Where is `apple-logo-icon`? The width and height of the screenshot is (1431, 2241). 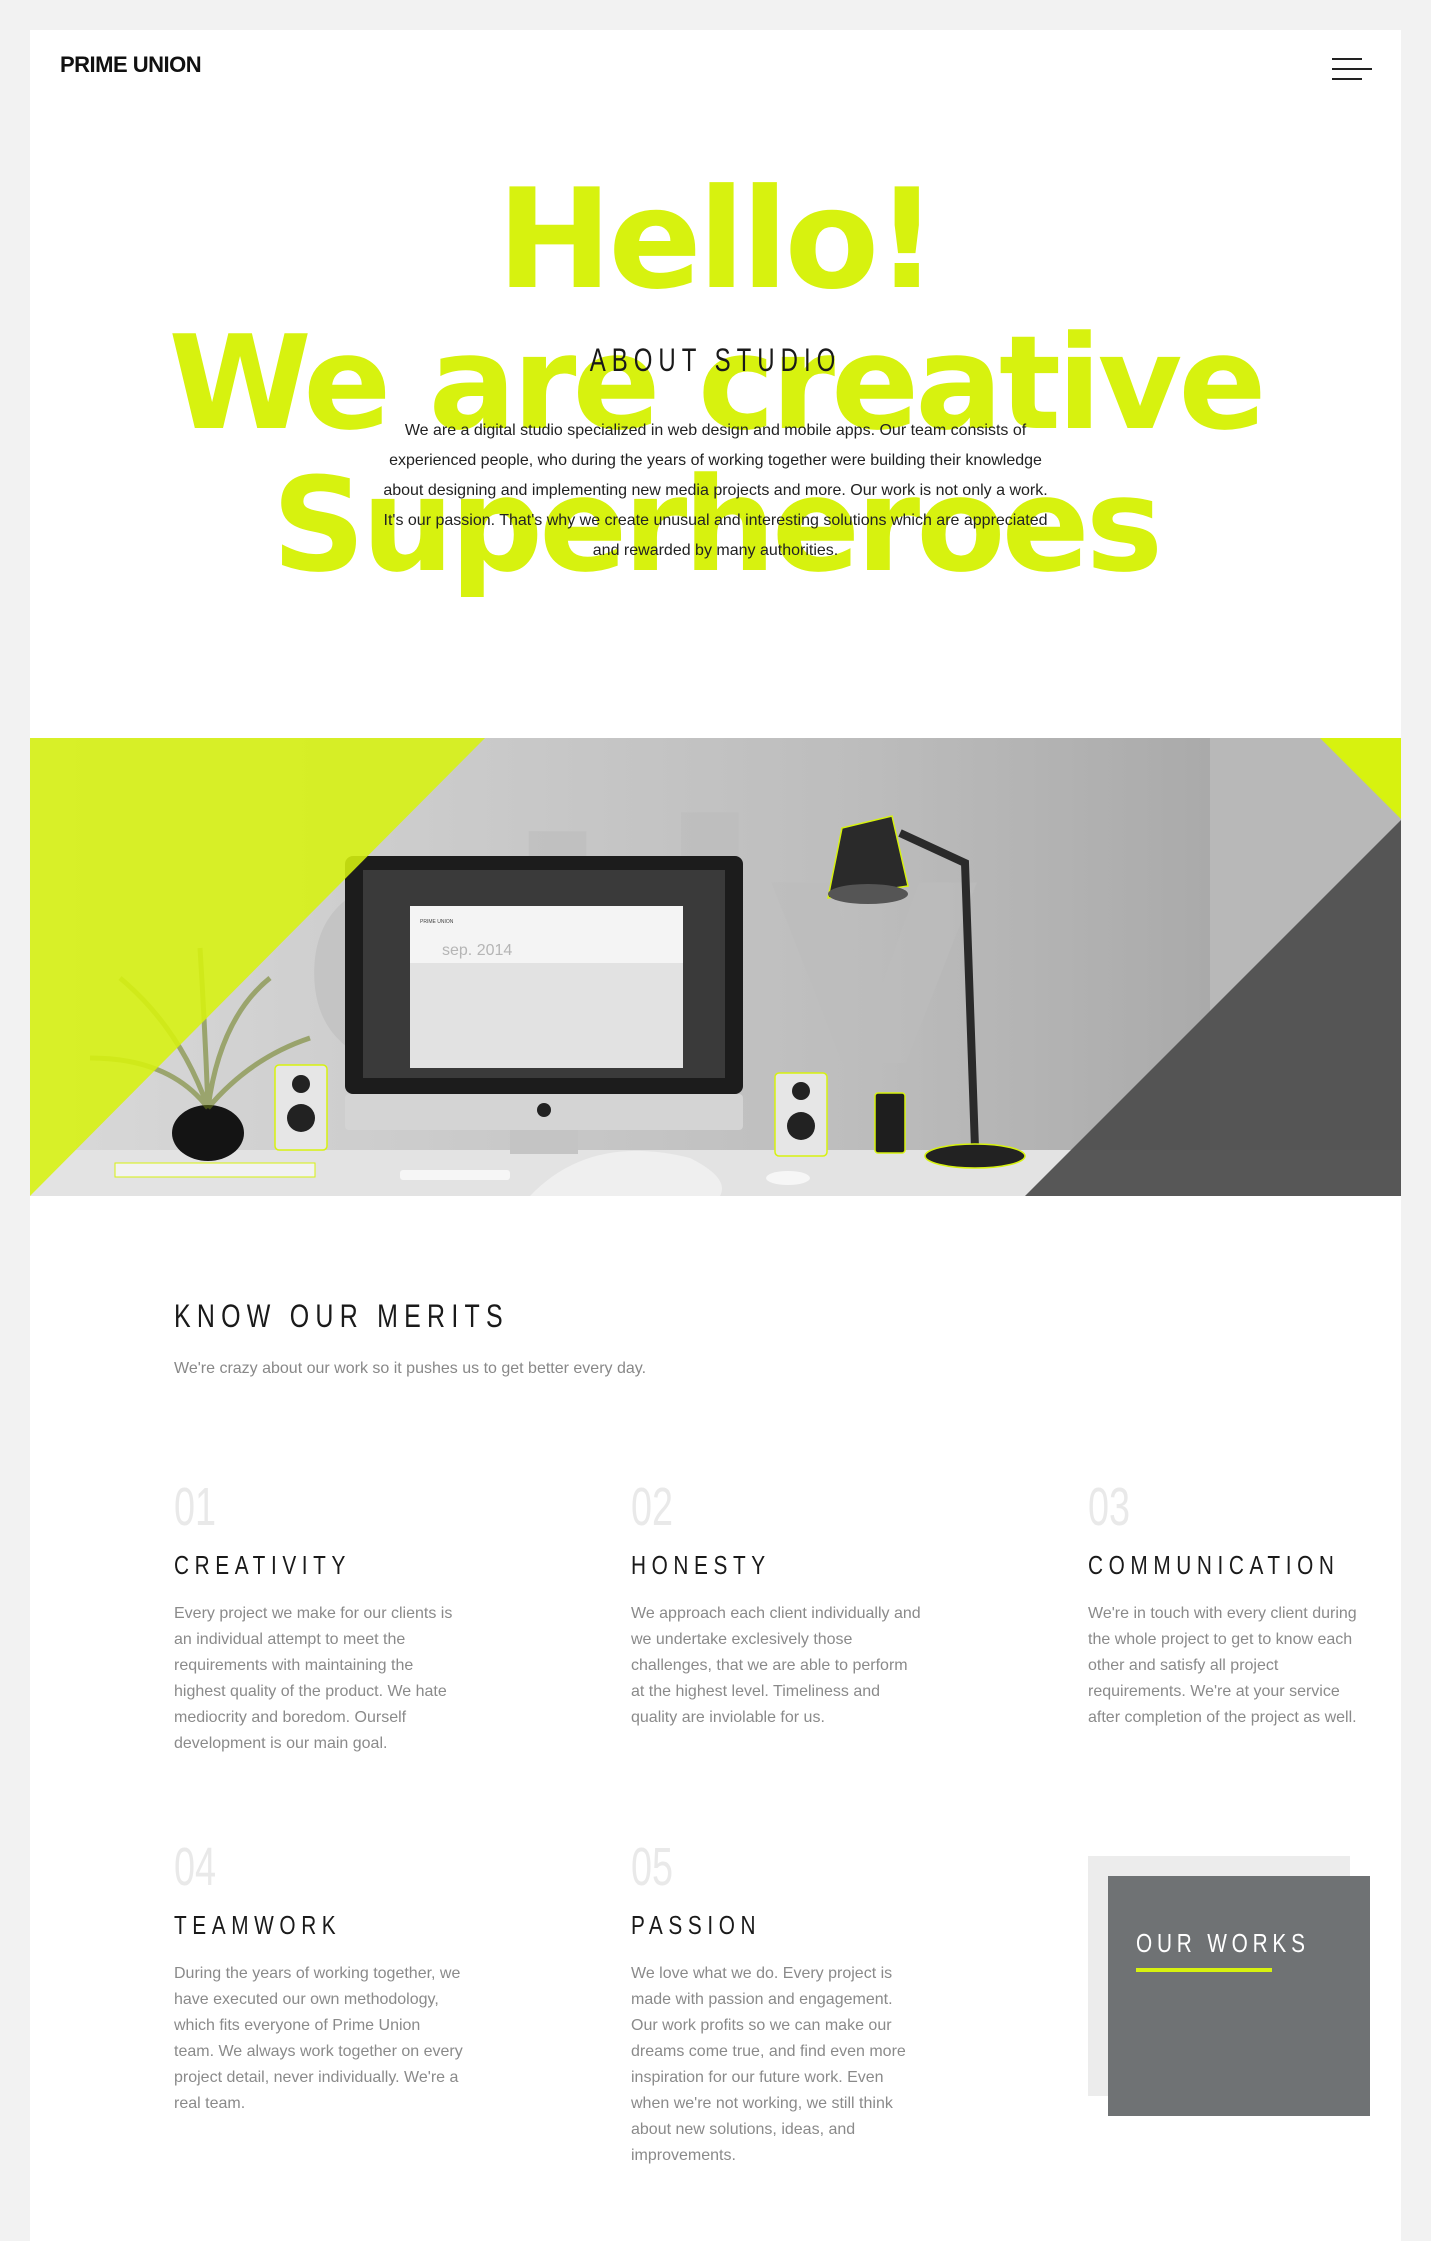 apple-logo-icon is located at coordinates (544, 1110).